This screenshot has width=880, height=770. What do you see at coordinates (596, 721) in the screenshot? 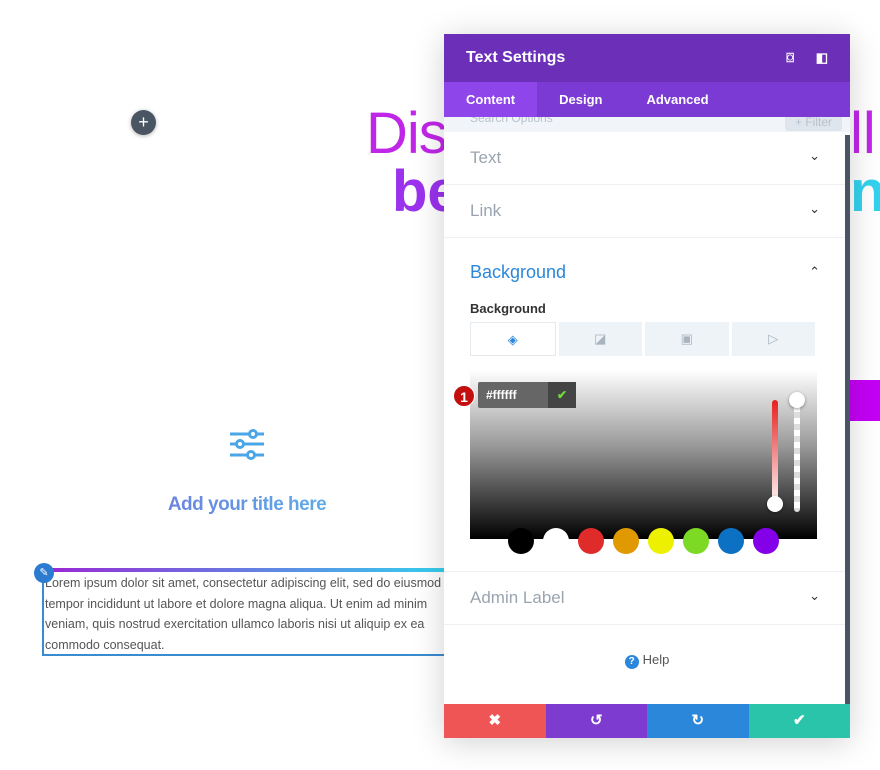
I see `undo-button: ↺` at bounding box center [596, 721].